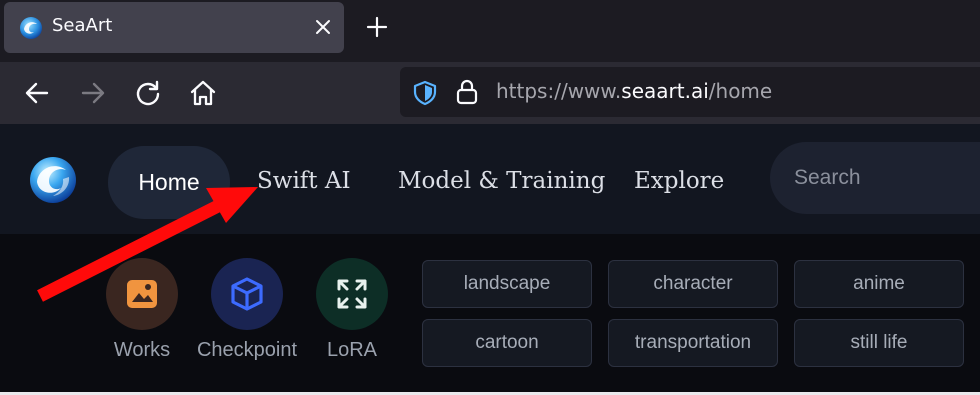  I want to click on url-bar: https://www.seaart.ai/home, so click(690, 92).